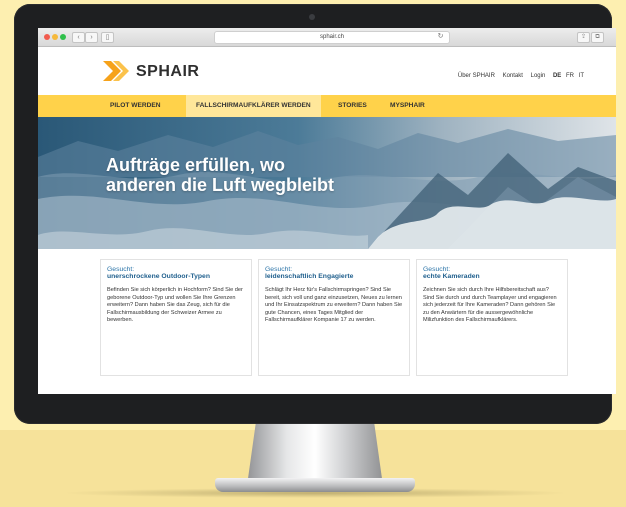 The height and width of the screenshot is (507, 626). I want to click on card-title: echte Kameraden, so click(451, 276).